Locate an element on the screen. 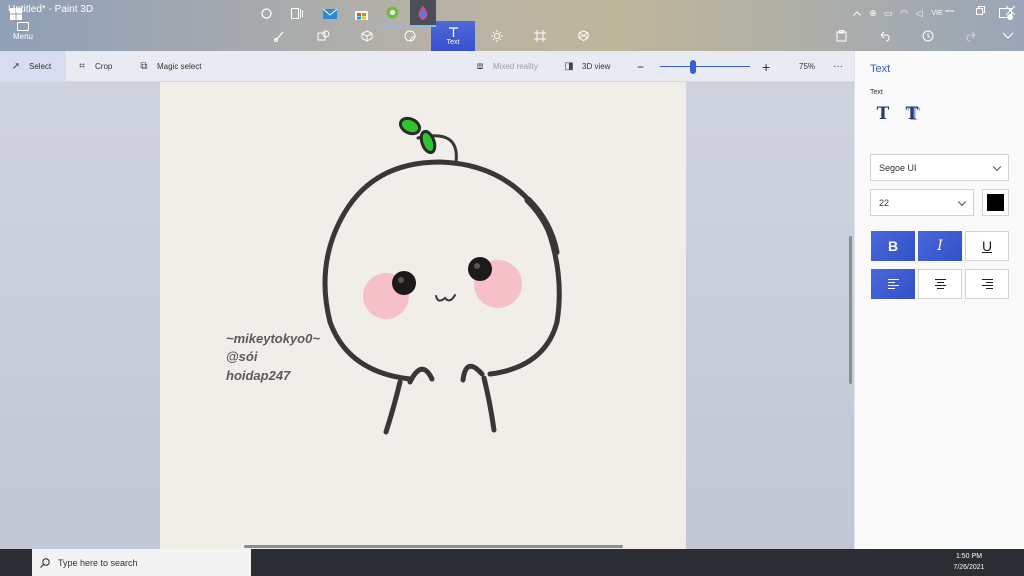 The width and height of the screenshot is (1024, 576). zoom-in-button: + is located at coordinates (766, 66).